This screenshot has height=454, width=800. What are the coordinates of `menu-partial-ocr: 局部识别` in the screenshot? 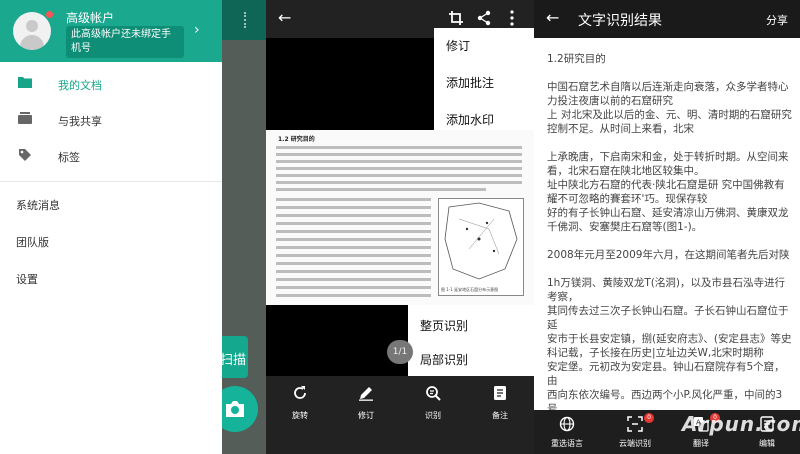 It's located at (444, 359).